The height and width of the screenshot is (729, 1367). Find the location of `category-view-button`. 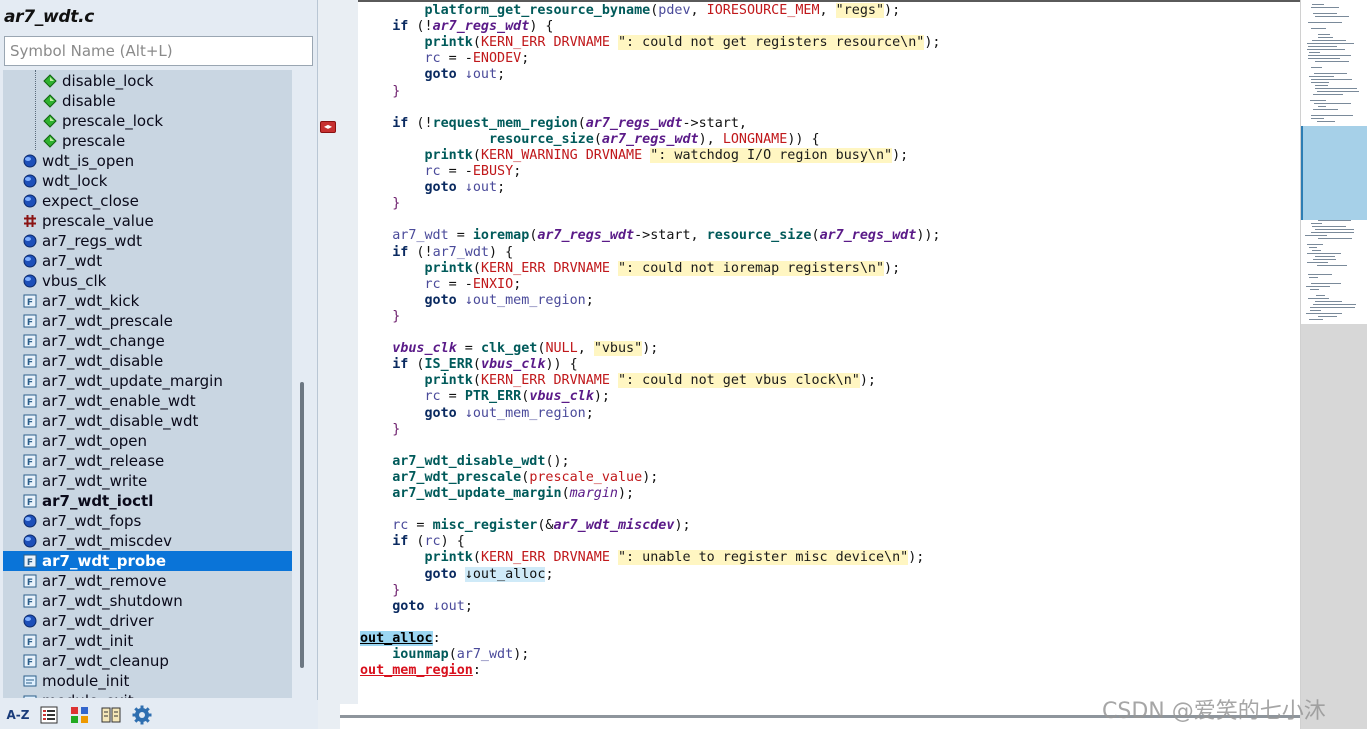

category-view-button is located at coordinates (80, 715).